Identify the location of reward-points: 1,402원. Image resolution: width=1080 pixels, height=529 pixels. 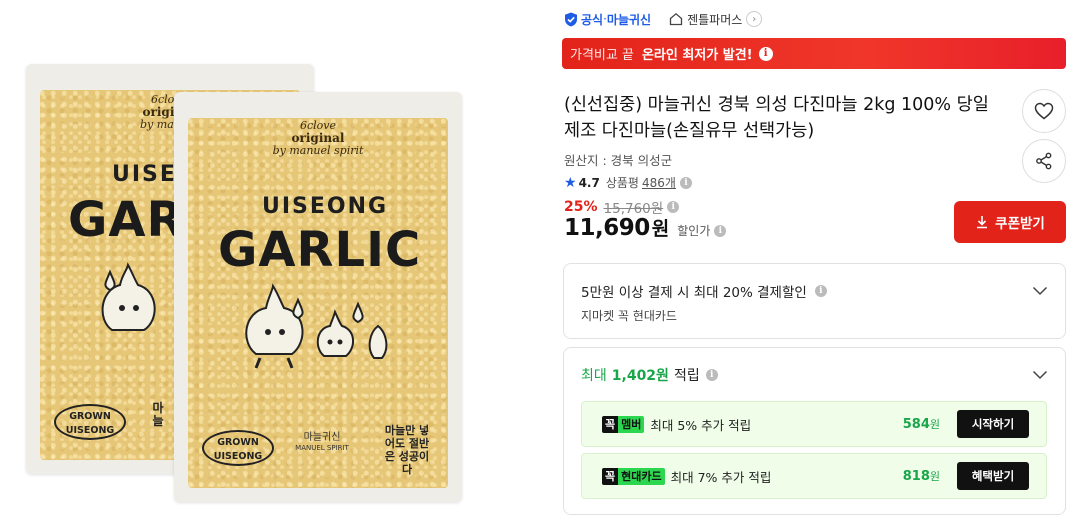
(640, 376).